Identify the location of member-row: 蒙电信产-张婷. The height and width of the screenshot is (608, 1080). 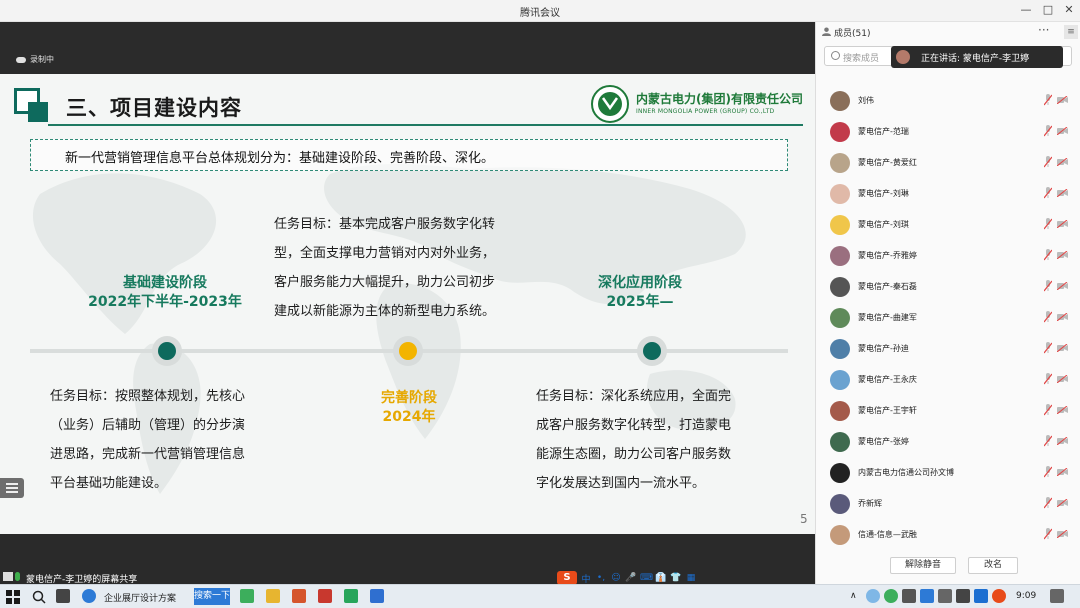
(948, 442).